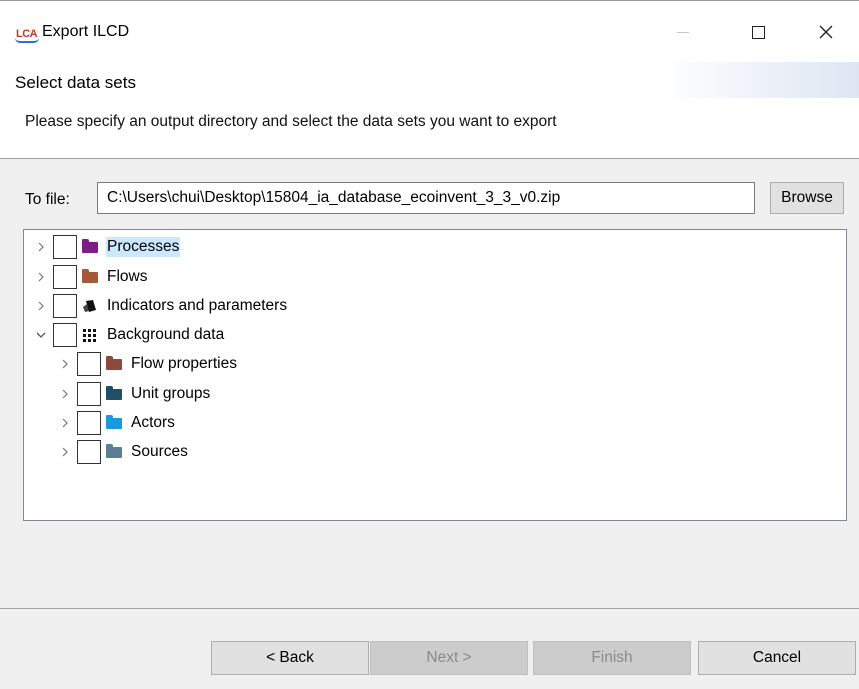 This screenshot has width=859, height=689. Describe the element at coordinates (184, 363) in the screenshot. I see `tree-item-label: Flow properties` at that location.